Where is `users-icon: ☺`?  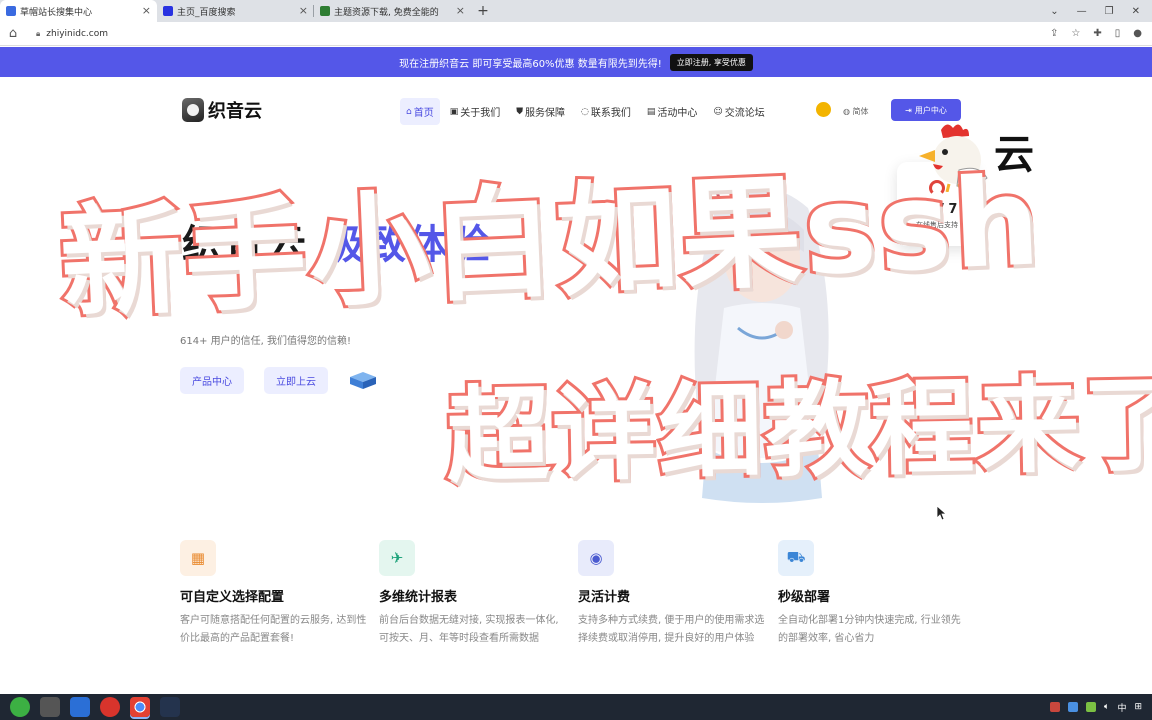
users-icon: ☺ is located at coordinates (718, 111).